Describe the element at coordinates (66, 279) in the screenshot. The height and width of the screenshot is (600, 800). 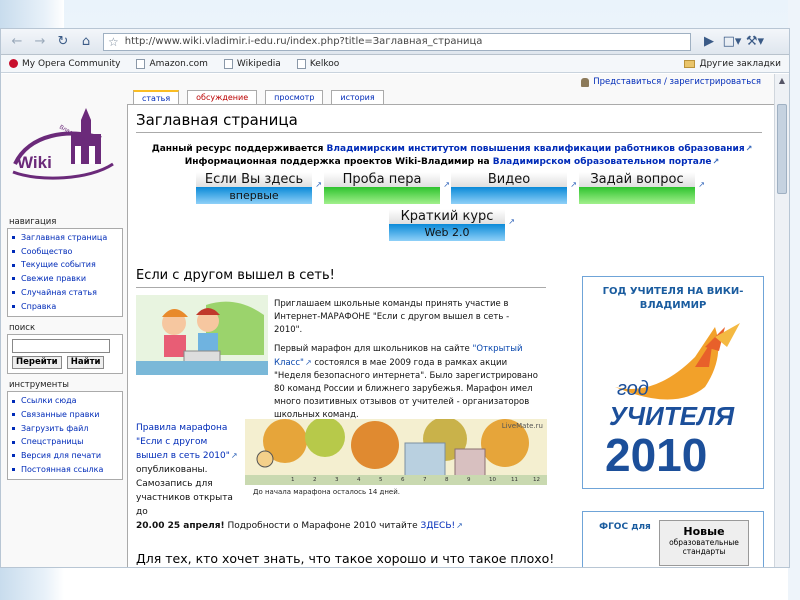
I see `sidebar-item-recent-changes: Свежие правки` at that location.